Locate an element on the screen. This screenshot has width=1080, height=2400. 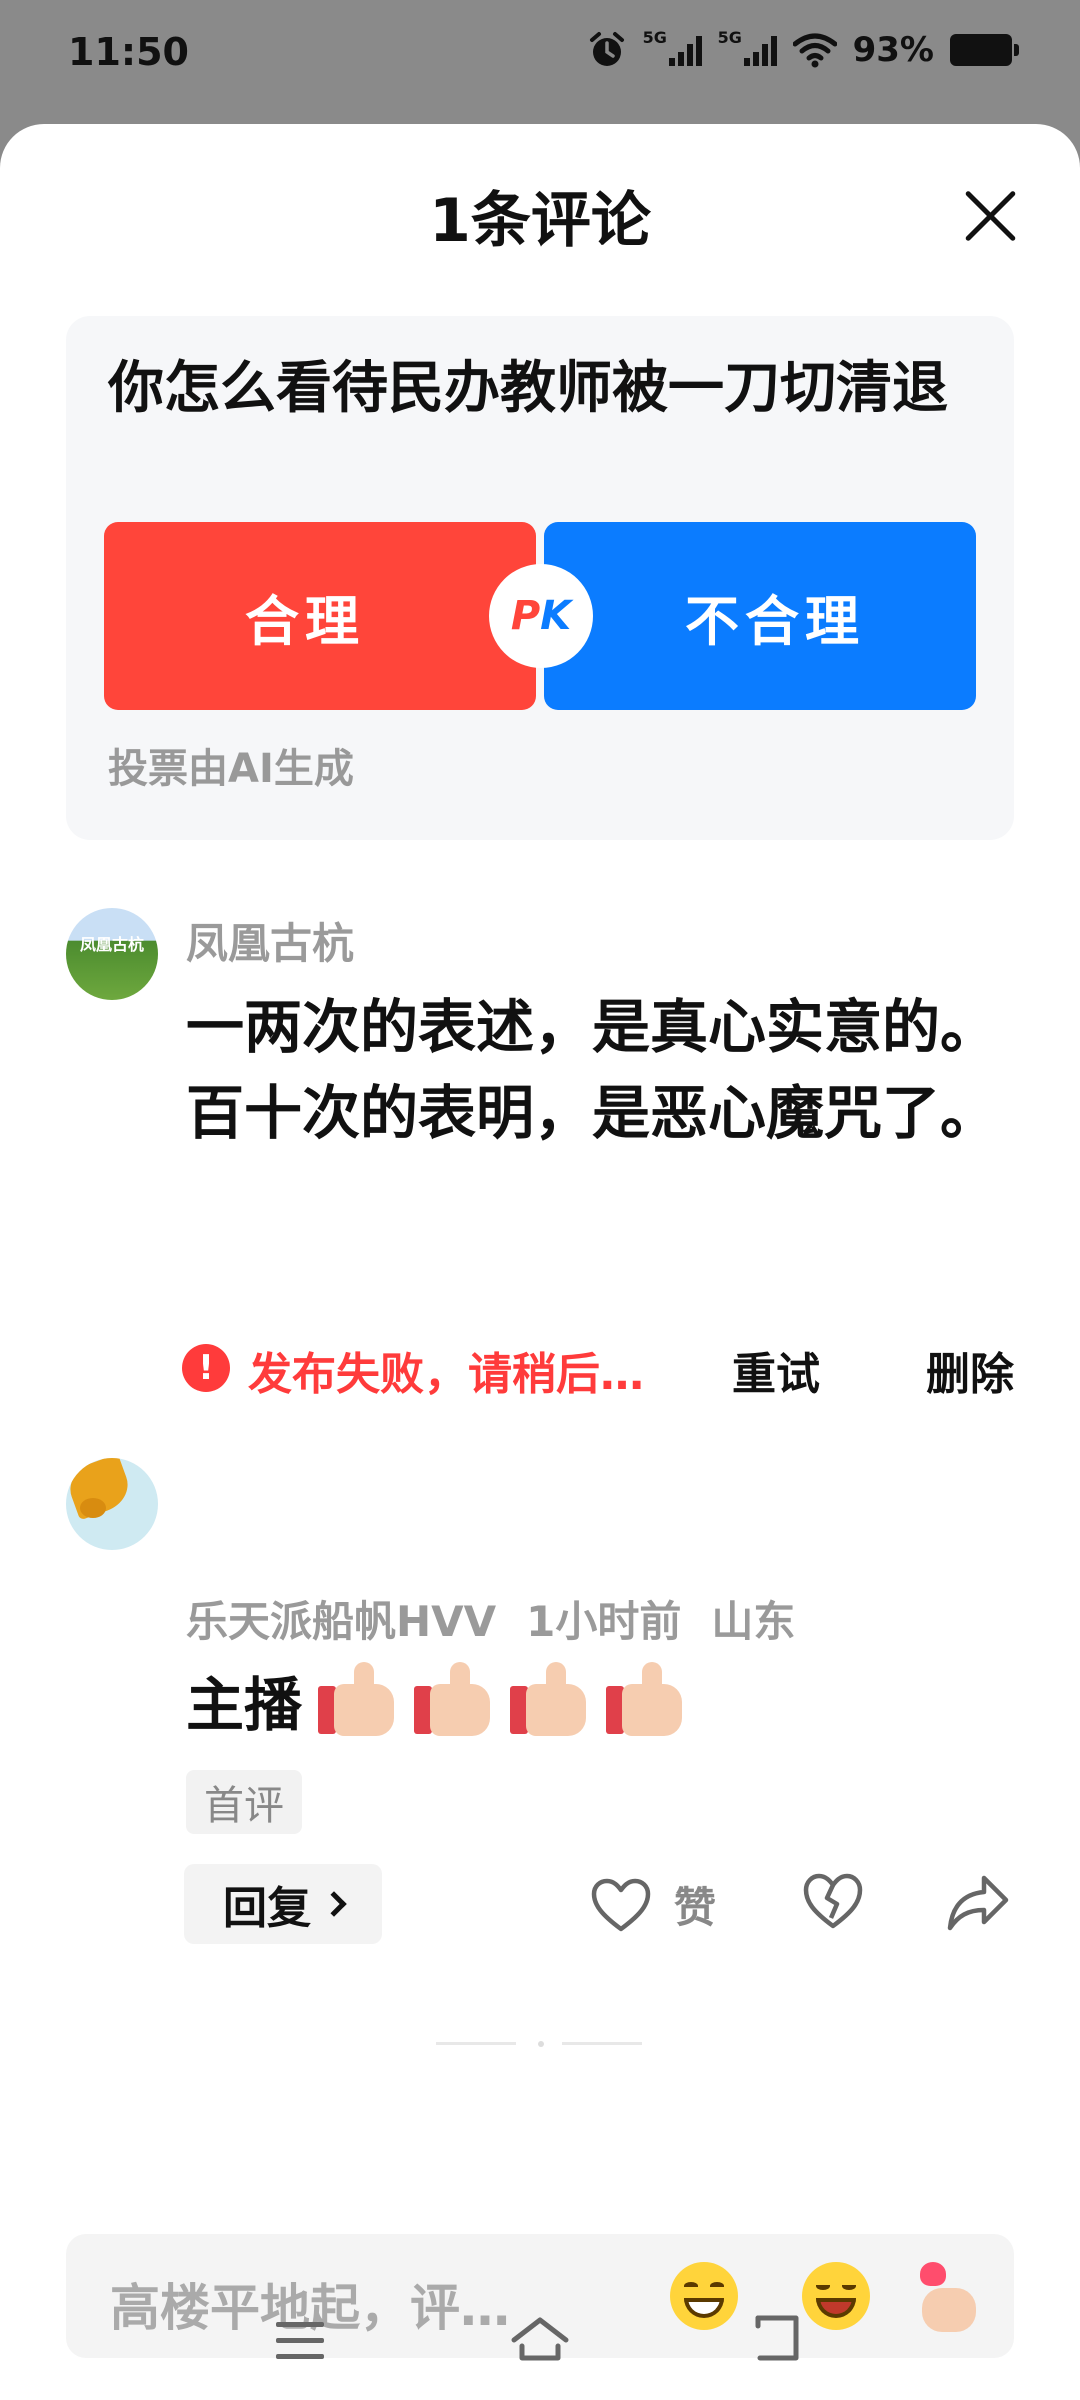
vote-no-button: 不合理 is located at coordinates (760, 616).